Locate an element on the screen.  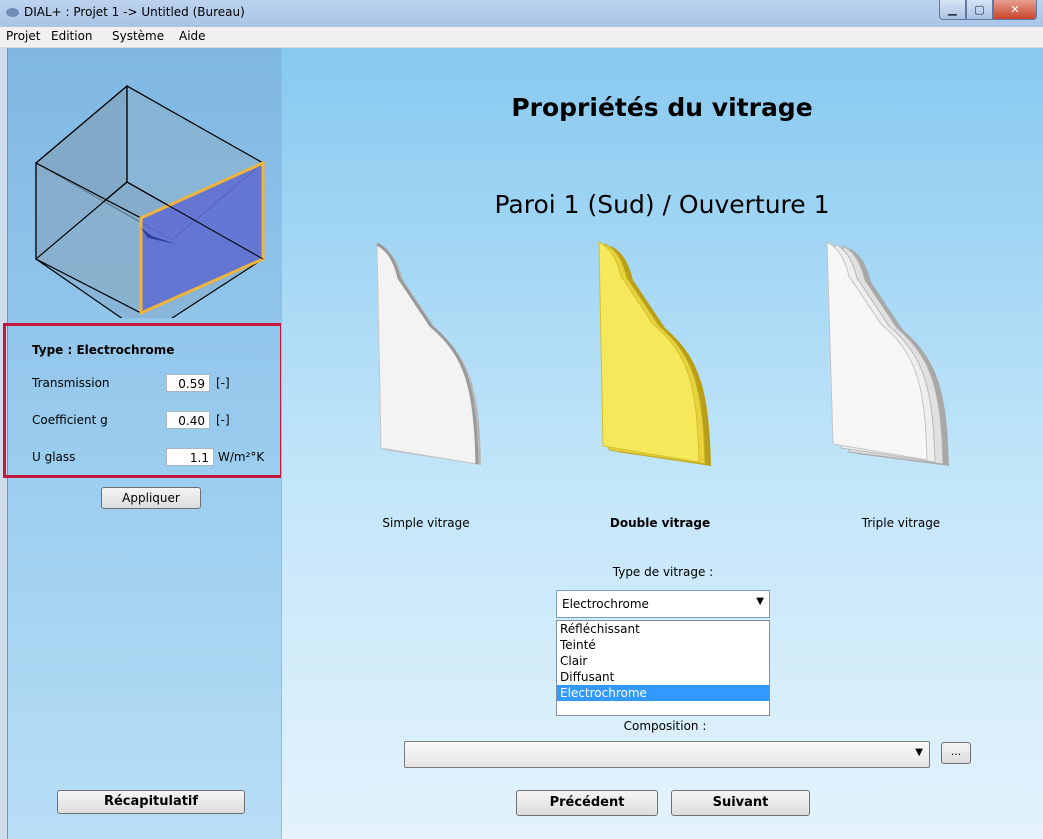
triple-glazing-image is located at coordinates (900, 355).